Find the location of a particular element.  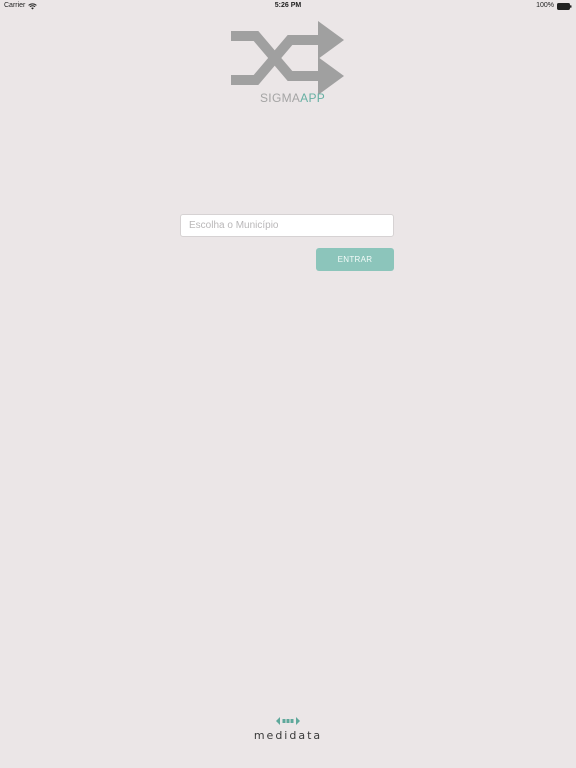

logo-text-app: APP is located at coordinates (313, 98).